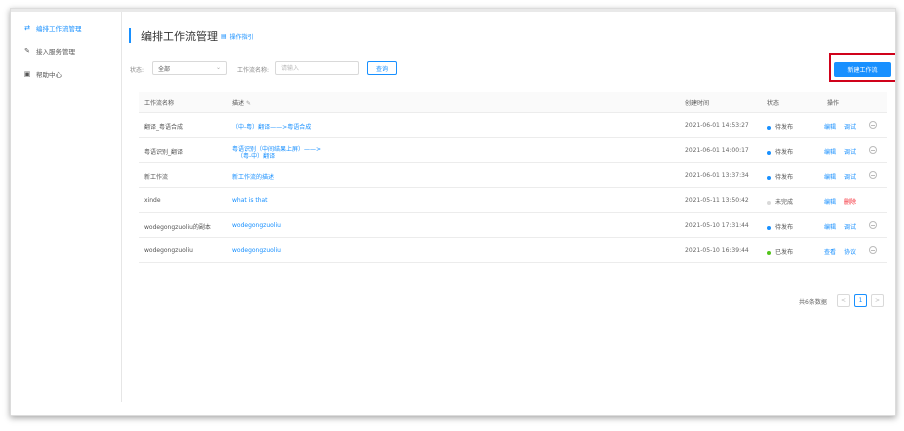 The width and height of the screenshot is (904, 431). What do you see at coordinates (833, 103) in the screenshot?
I see `column-header-action: 操作` at bounding box center [833, 103].